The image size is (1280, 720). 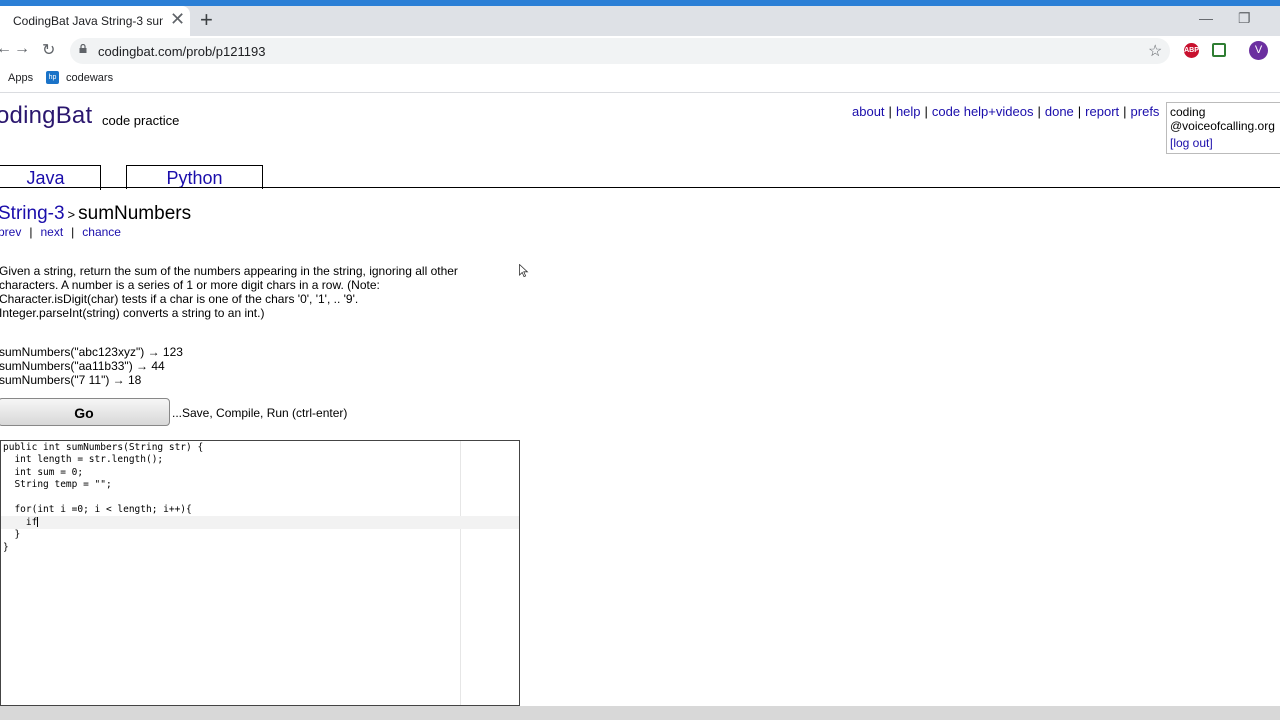 What do you see at coordinates (1145, 111) in the screenshot?
I see `prefs-link: prefs` at bounding box center [1145, 111].